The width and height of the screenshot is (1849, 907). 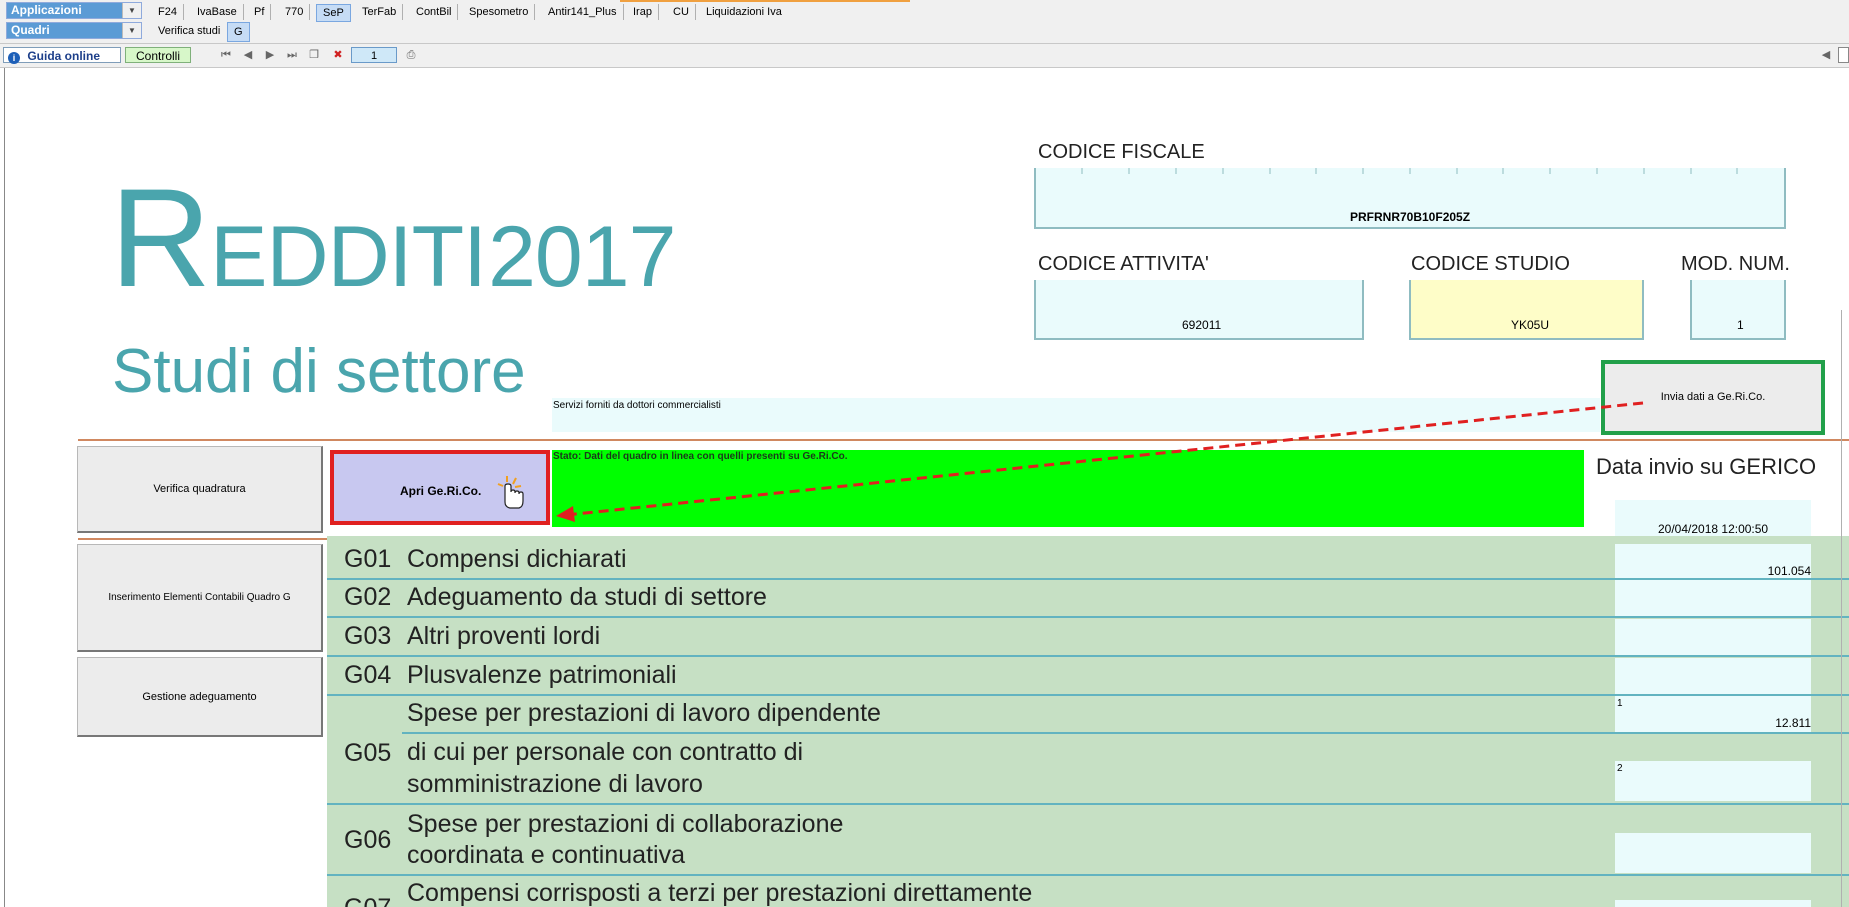 I want to click on g01-code: G01, so click(x=368, y=559).